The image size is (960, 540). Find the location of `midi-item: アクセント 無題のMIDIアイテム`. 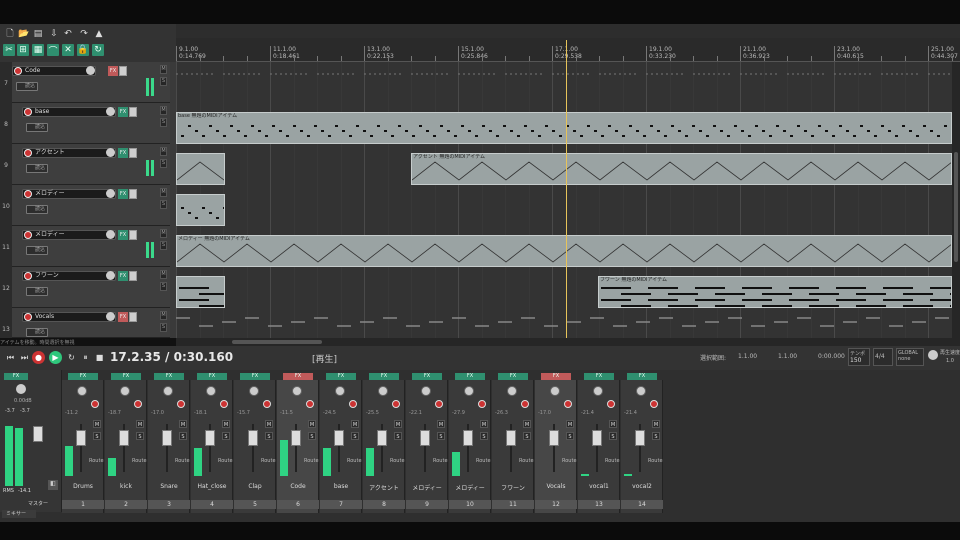

midi-item: アクセント 無題のMIDIアイテム is located at coordinates (681, 169).